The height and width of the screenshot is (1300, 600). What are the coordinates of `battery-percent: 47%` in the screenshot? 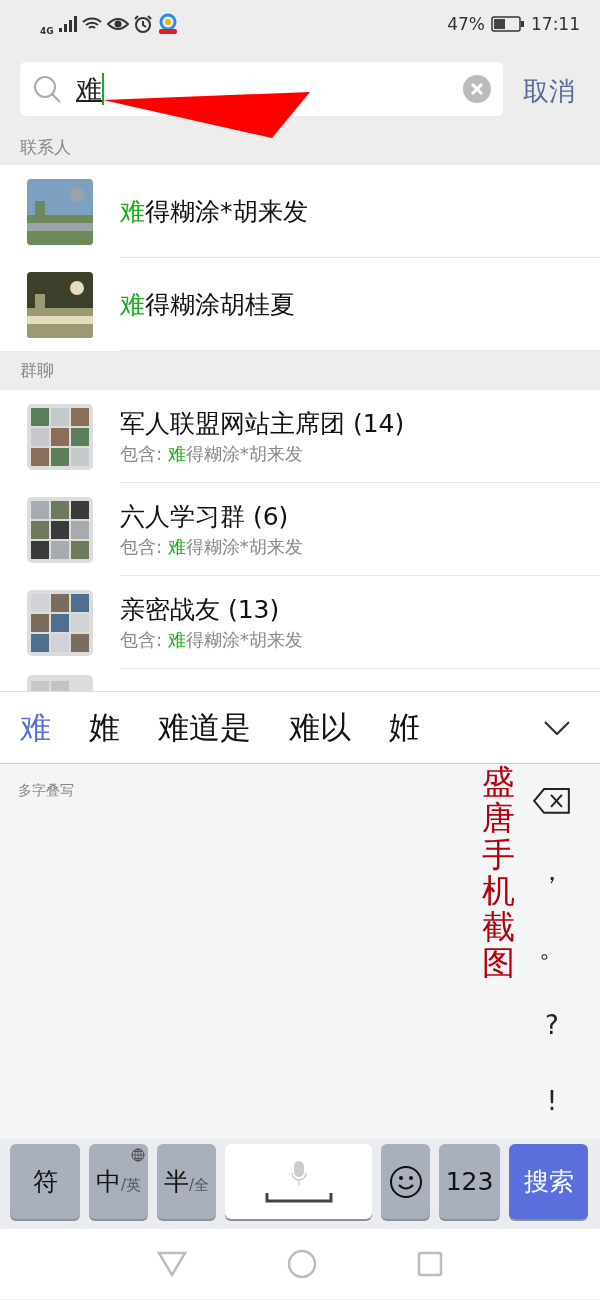 It's located at (466, 24).